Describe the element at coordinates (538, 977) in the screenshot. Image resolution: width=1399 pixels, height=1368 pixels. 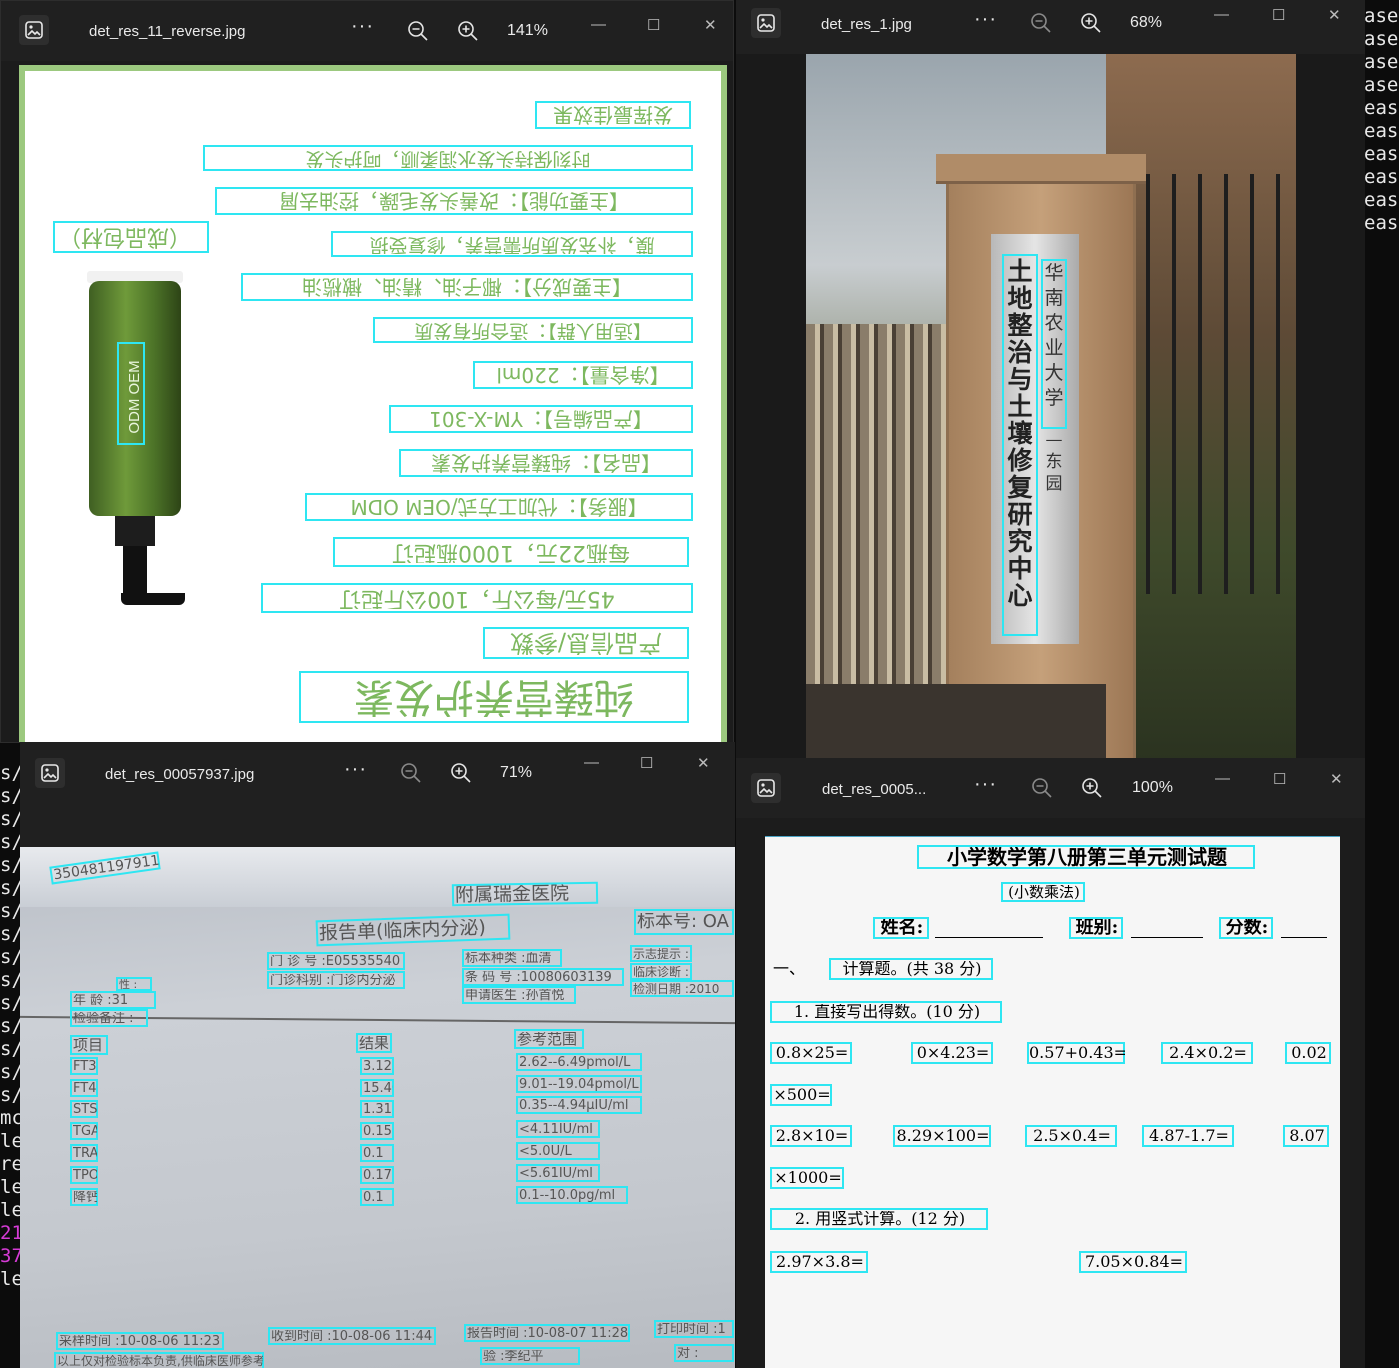
I see `barcode: 条 码 号 :10080603139` at that location.